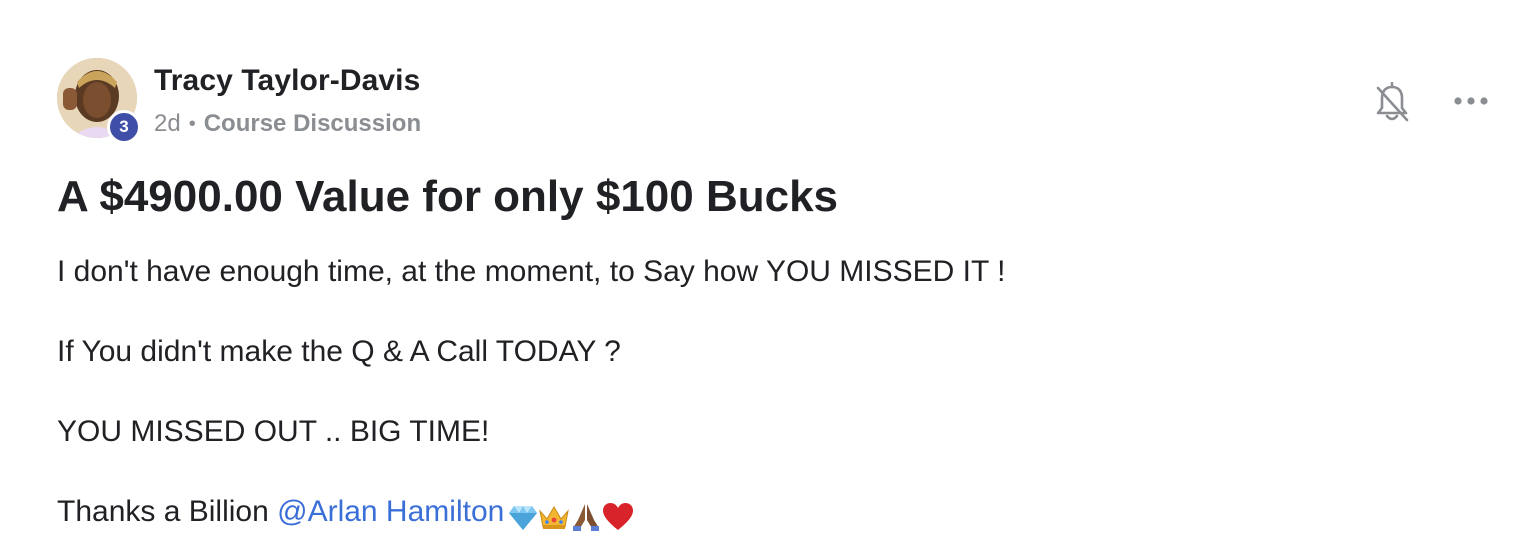 Image resolution: width=1518 pixels, height=554 pixels. Describe the element at coordinates (390, 511) in the screenshot. I see `user-mention-link: @Arlan Hamilton` at that location.